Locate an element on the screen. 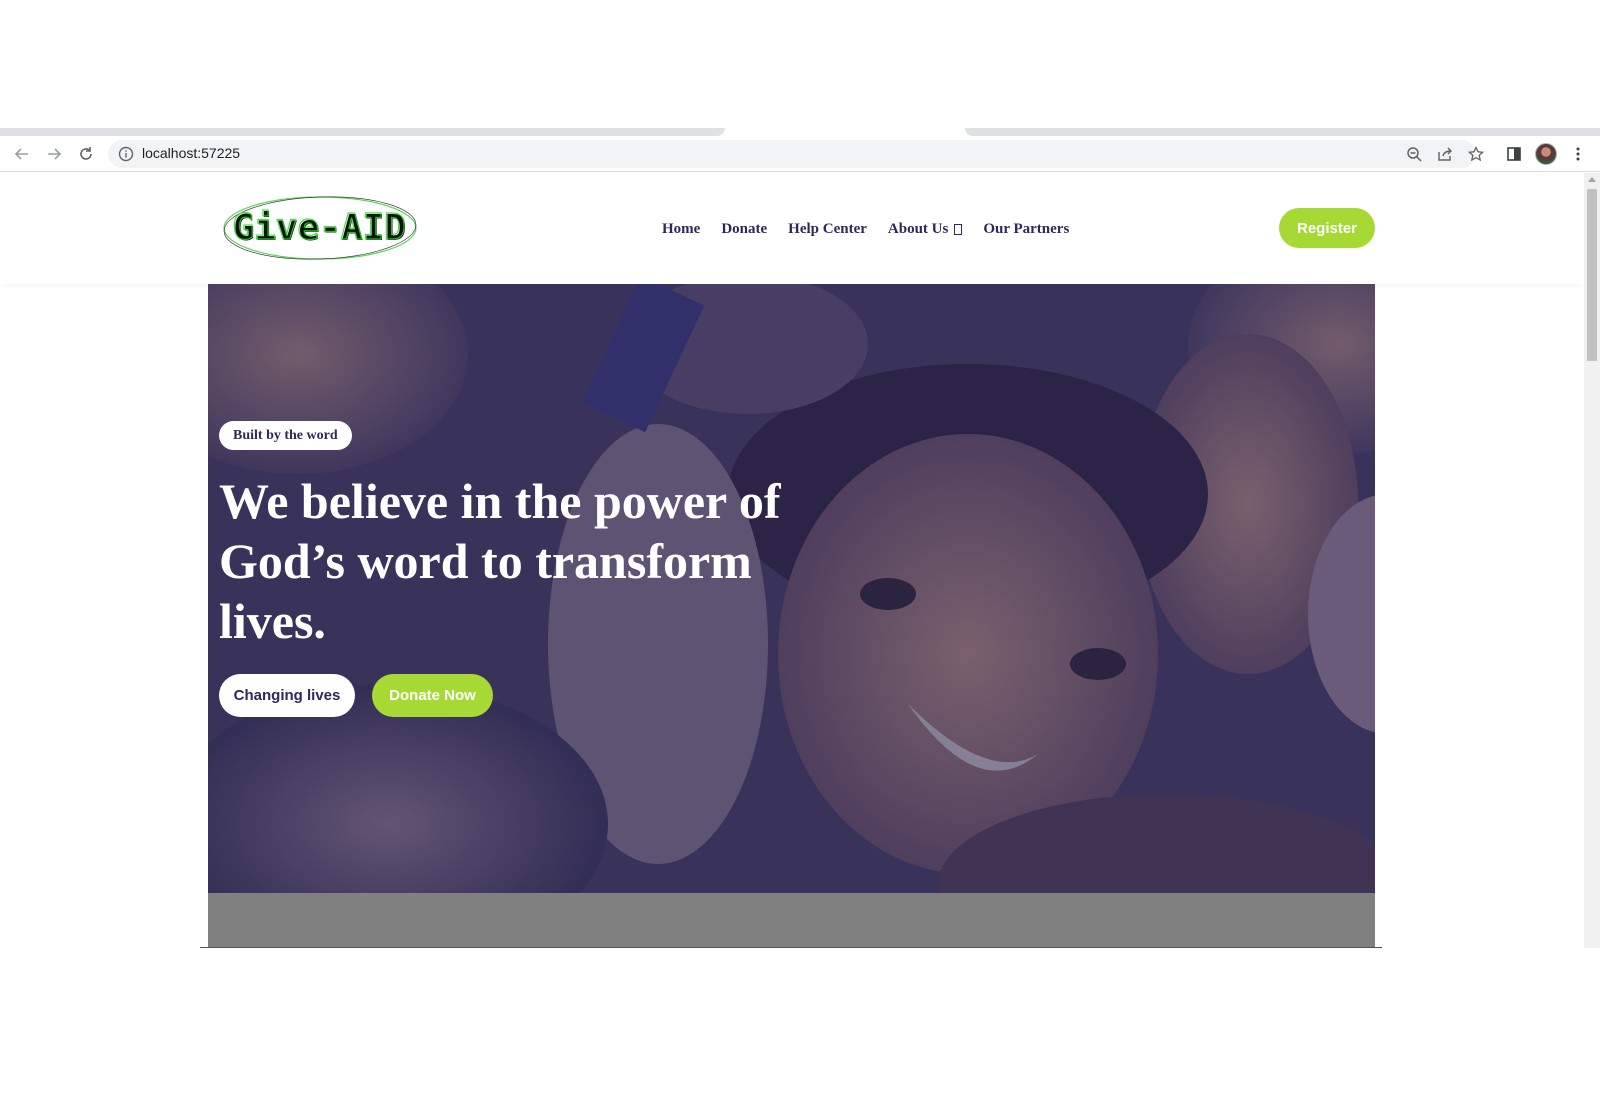  nav-our-partners: Our Partners is located at coordinates (1026, 229).